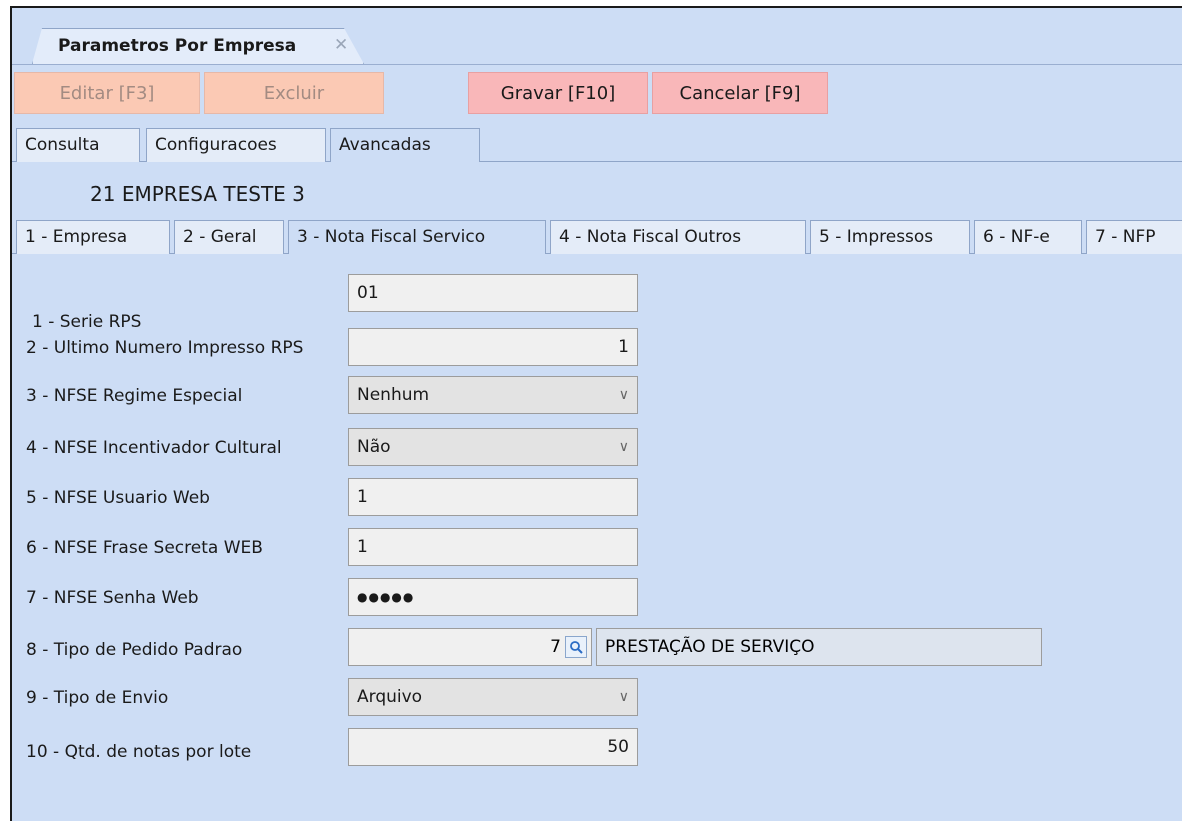 The height and width of the screenshot is (821, 1182). Describe the element at coordinates (213, 194) in the screenshot. I see `company-name: EMPRESA TESTE 3` at that location.